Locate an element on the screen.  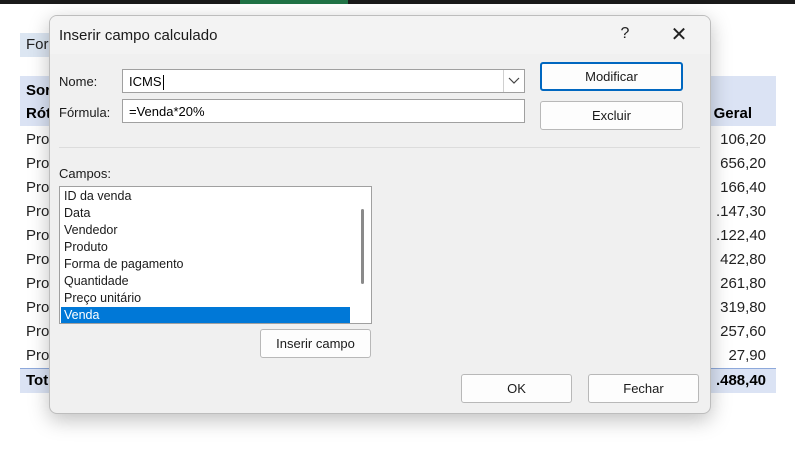
name-input-value: ICMS is located at coordinates (146, 82).